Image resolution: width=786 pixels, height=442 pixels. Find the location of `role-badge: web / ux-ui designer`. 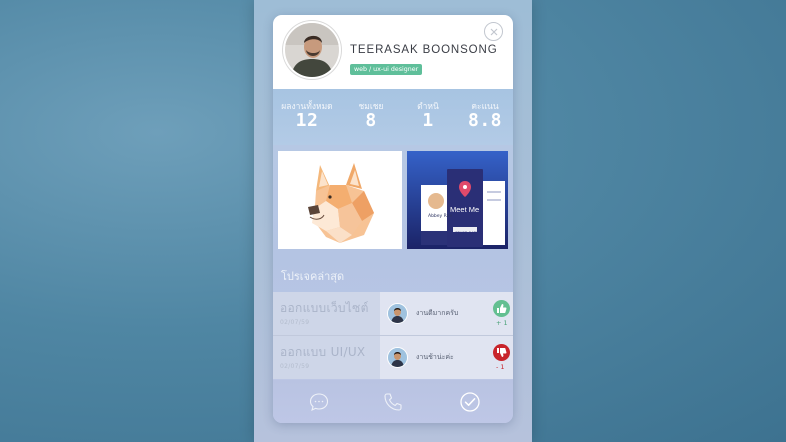

role-badge: web / ux-ui designer is located at coordinates (386, 69).